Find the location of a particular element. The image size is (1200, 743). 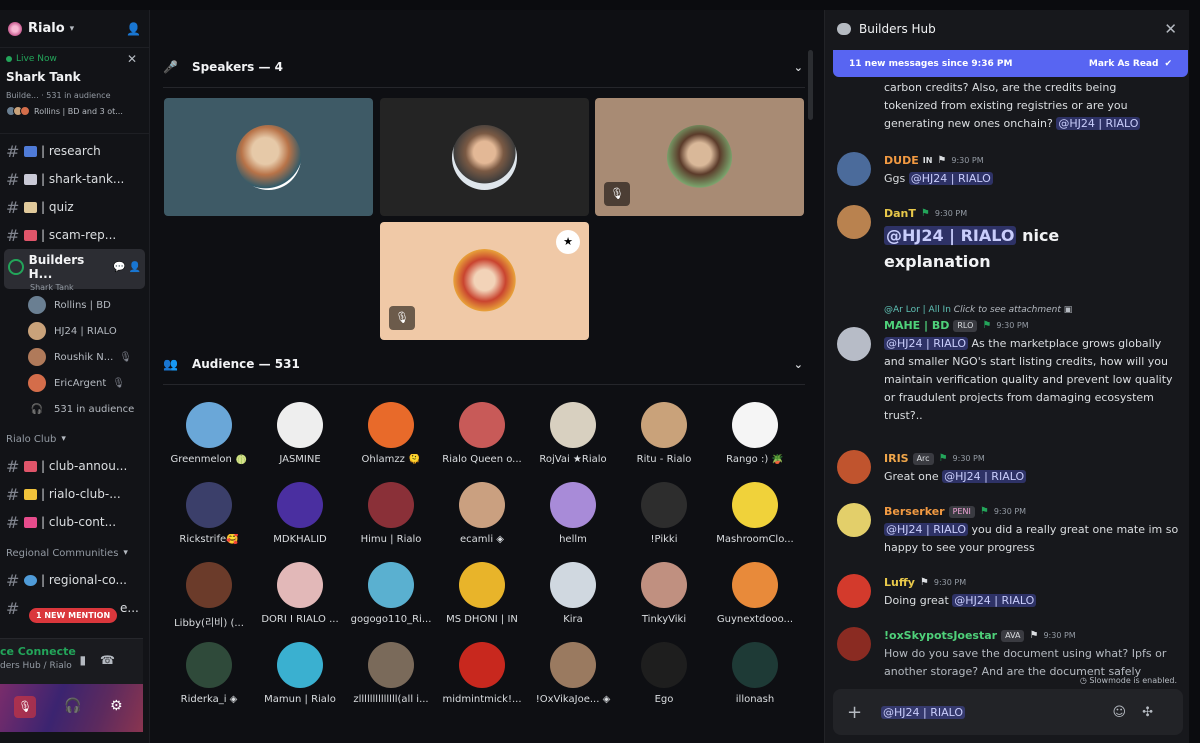

speaker-tile: 🎙 is located at coordinates (699, 157).